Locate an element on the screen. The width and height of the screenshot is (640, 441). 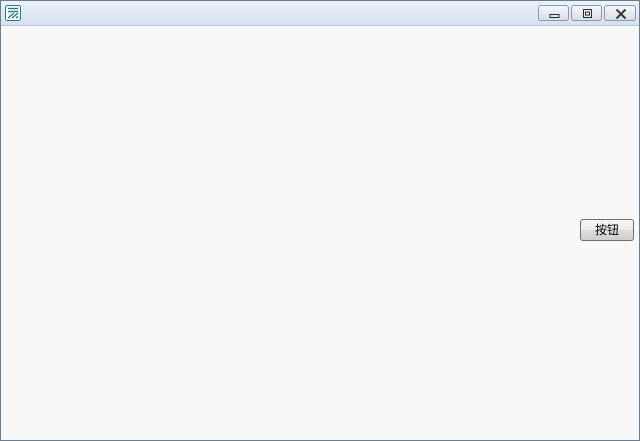
app-logo-icon is located at coordinates (13, 13).